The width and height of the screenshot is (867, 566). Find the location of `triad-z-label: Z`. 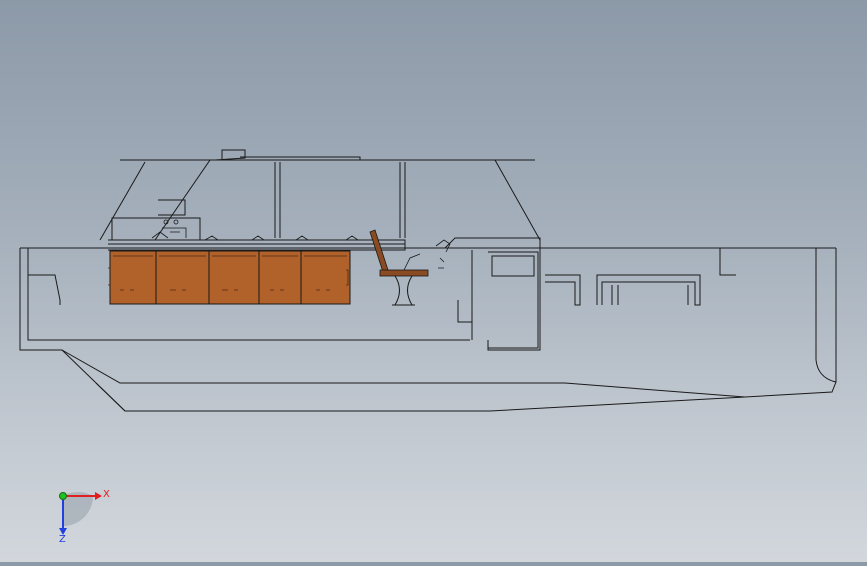

triad-z-label: Z is located at coordinates (62, 539).